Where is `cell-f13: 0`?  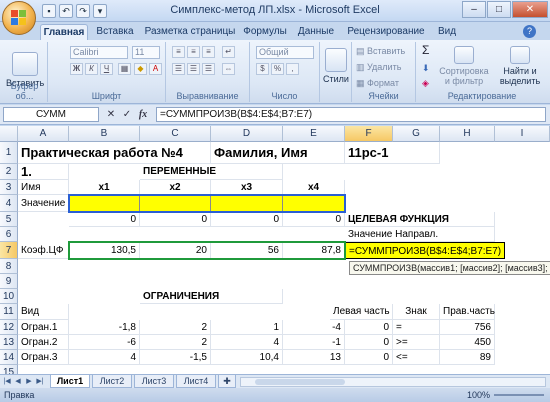 cell-f13: 0 is located at coordinates (369, 342).